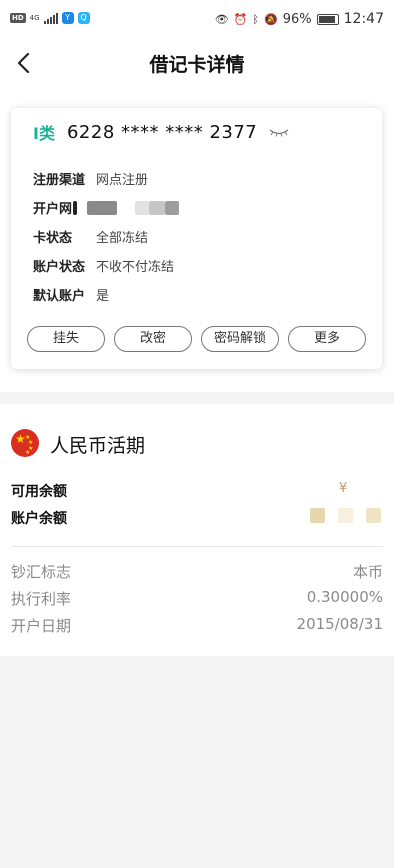 This screenshot has height=868, width=394. Describe the element at coordinates (66, 339) in the screenshot. I see `report-loss-button: 挂失` at that location.